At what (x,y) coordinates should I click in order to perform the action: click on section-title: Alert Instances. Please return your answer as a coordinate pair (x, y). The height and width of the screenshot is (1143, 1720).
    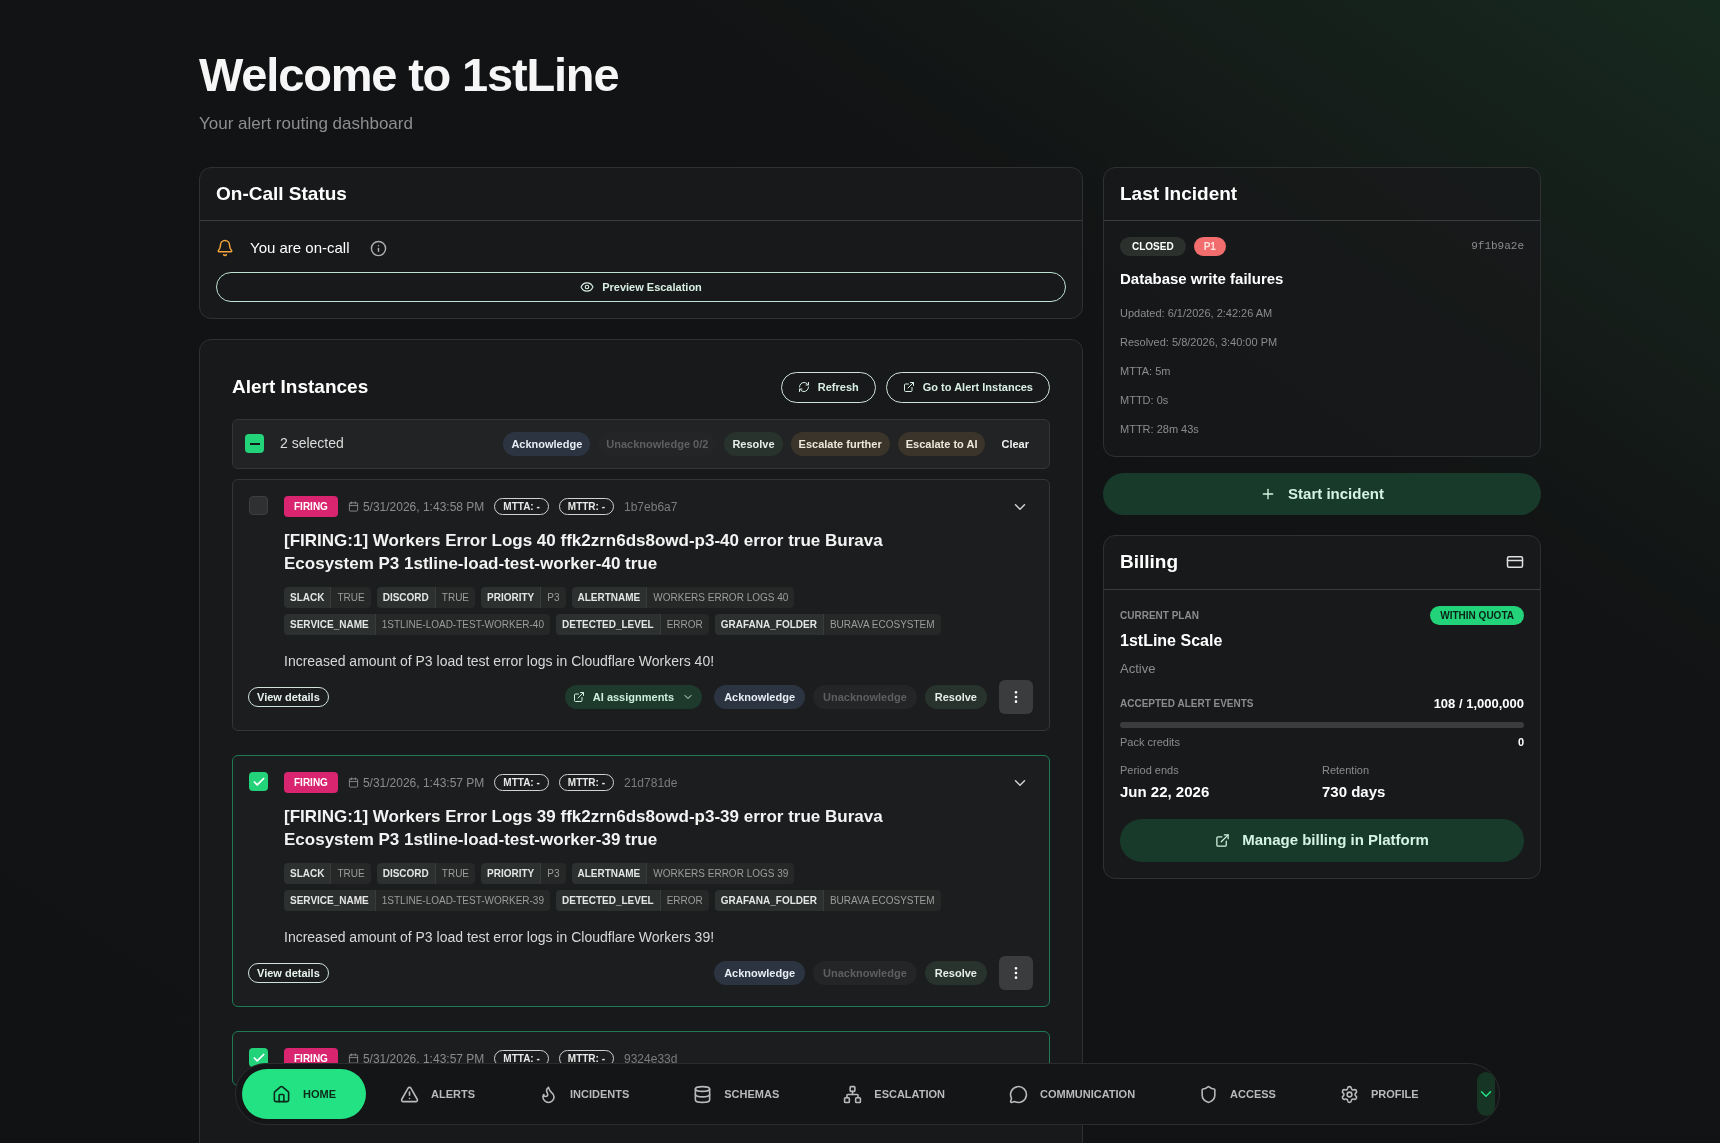
    Looking at the image, I should click on (301, 387).